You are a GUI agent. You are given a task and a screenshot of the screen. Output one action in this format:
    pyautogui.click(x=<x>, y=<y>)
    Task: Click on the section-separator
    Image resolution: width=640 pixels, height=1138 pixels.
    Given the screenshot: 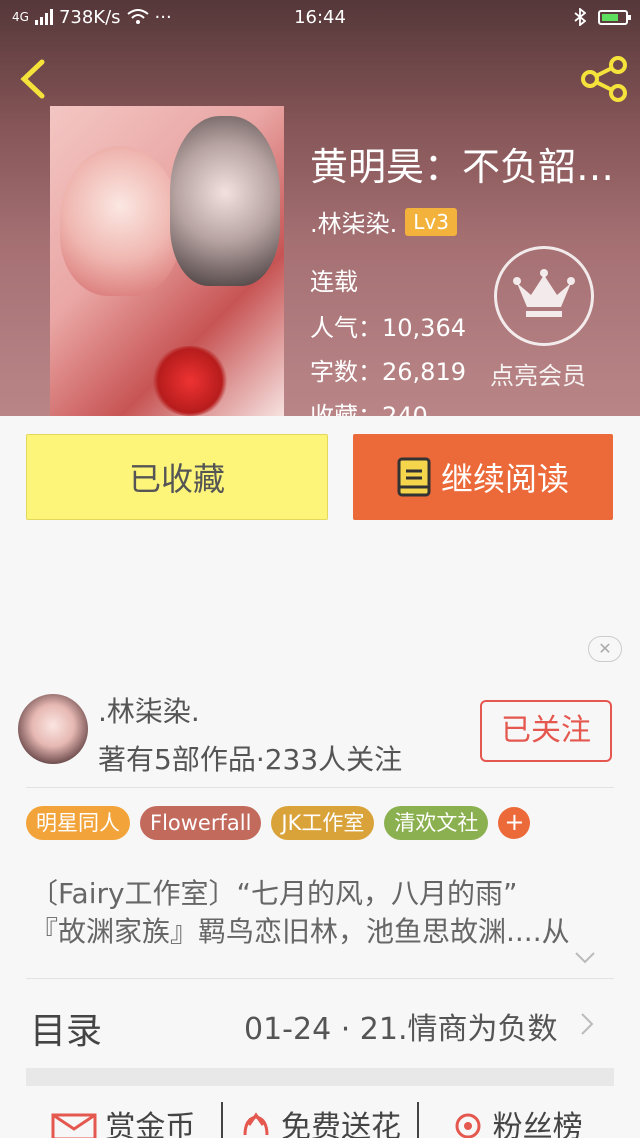 What is the action you would take?
    pyautogui.click(x=320, y=1077)
    